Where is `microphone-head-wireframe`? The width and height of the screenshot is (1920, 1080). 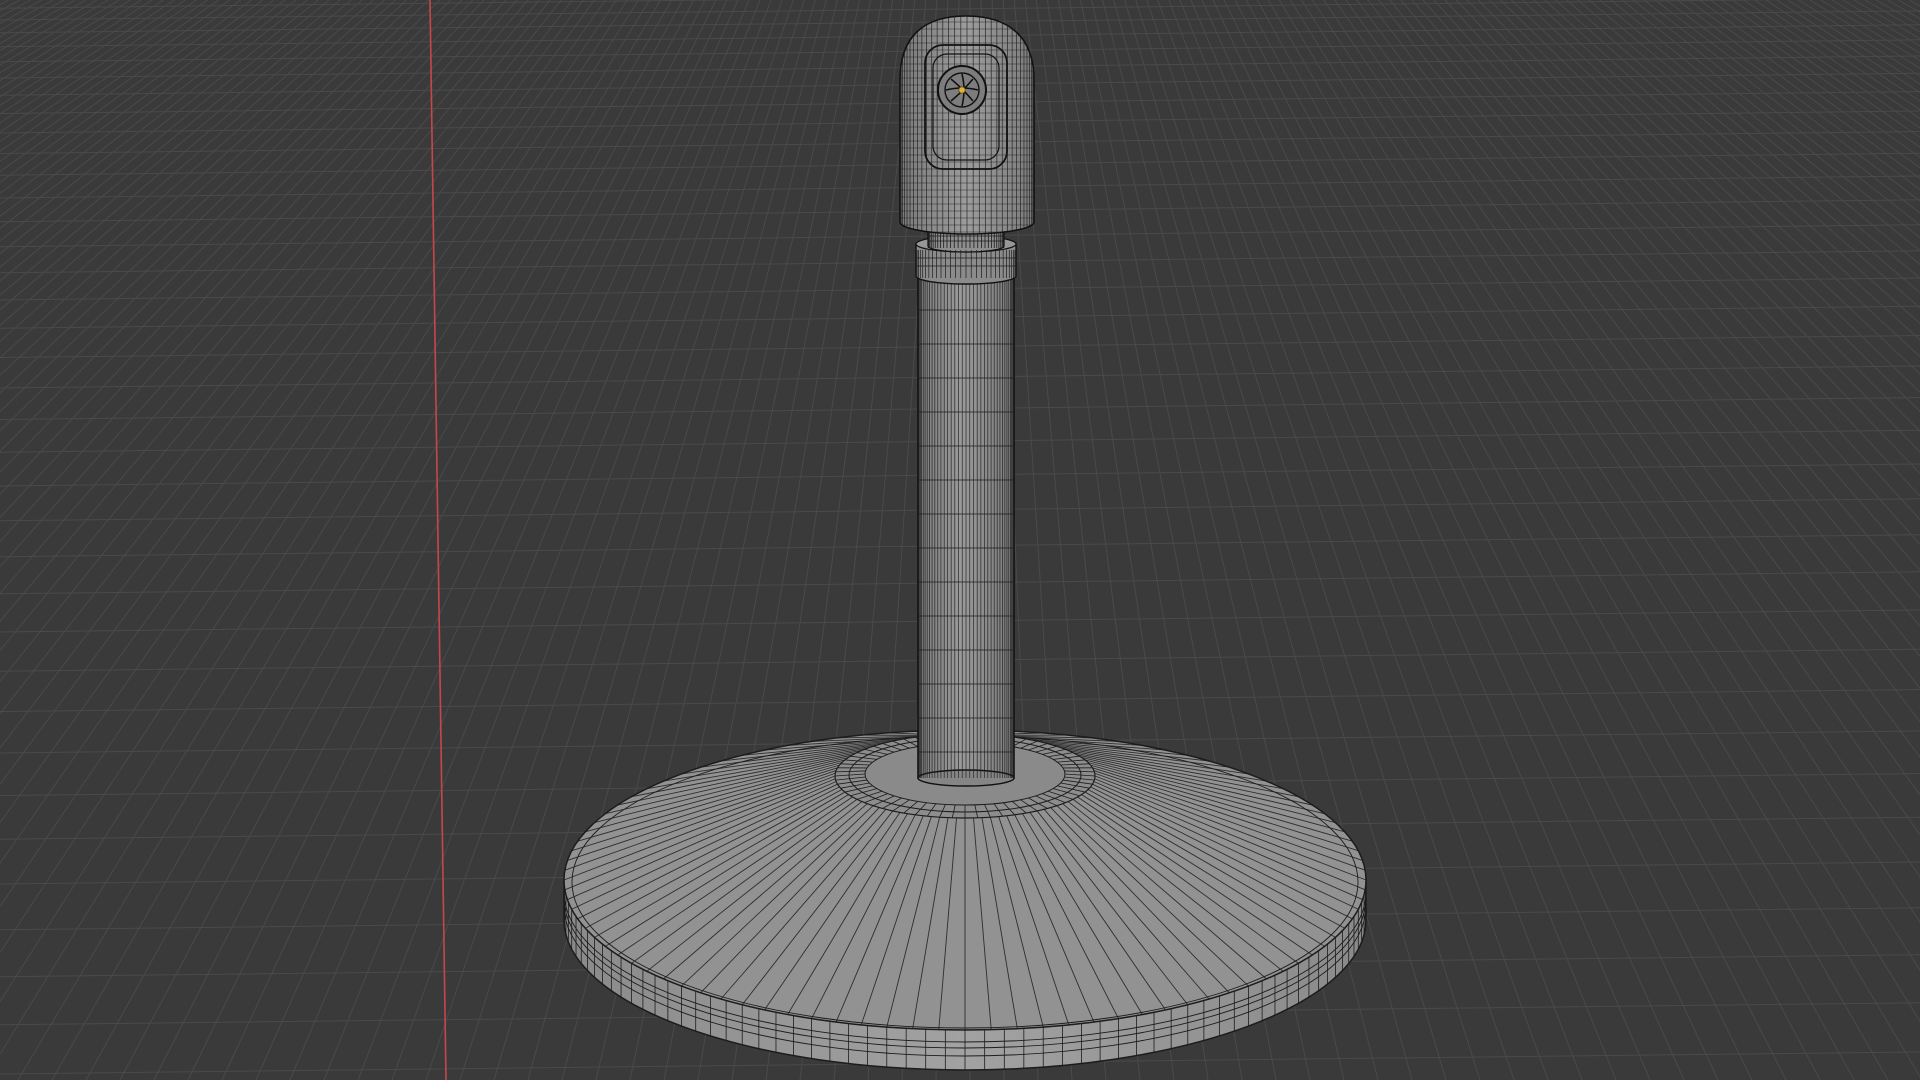 microphone-head-wireframe is located at coordinates (967, 125).